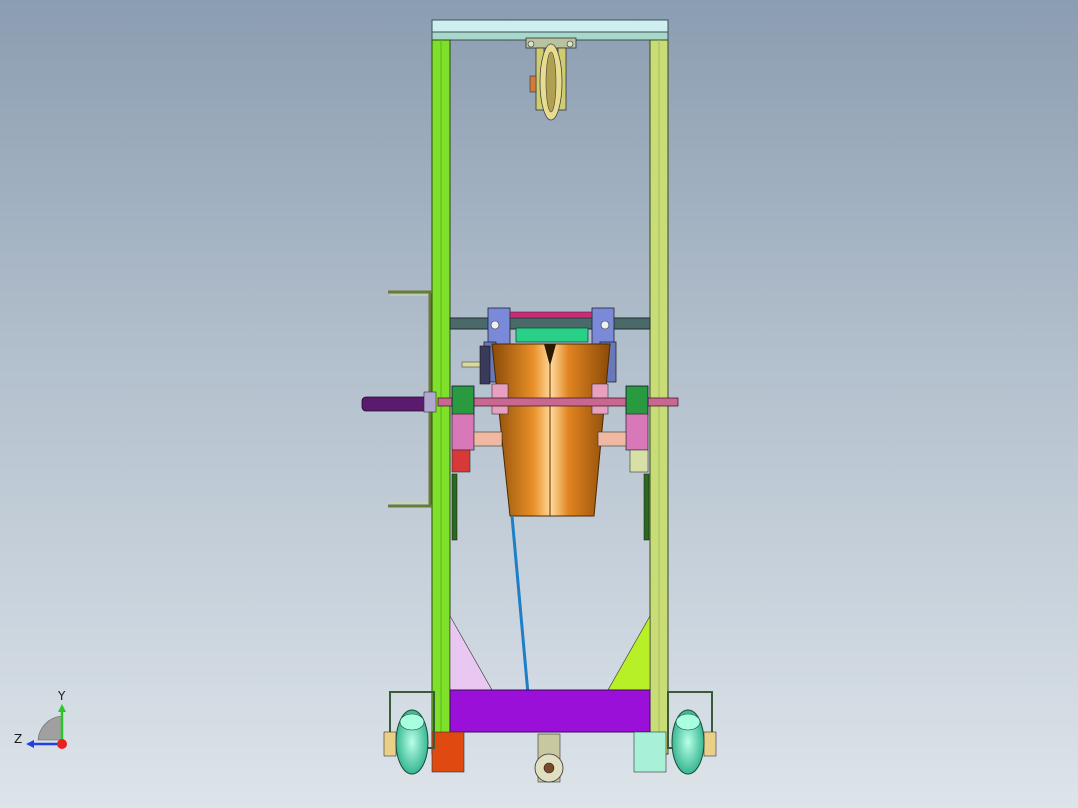 This screenshot has width=1078, height=808. What do you see at coordinates (520, 605) in the screenshot?
I see `rope` at bounding box center [520, 605].